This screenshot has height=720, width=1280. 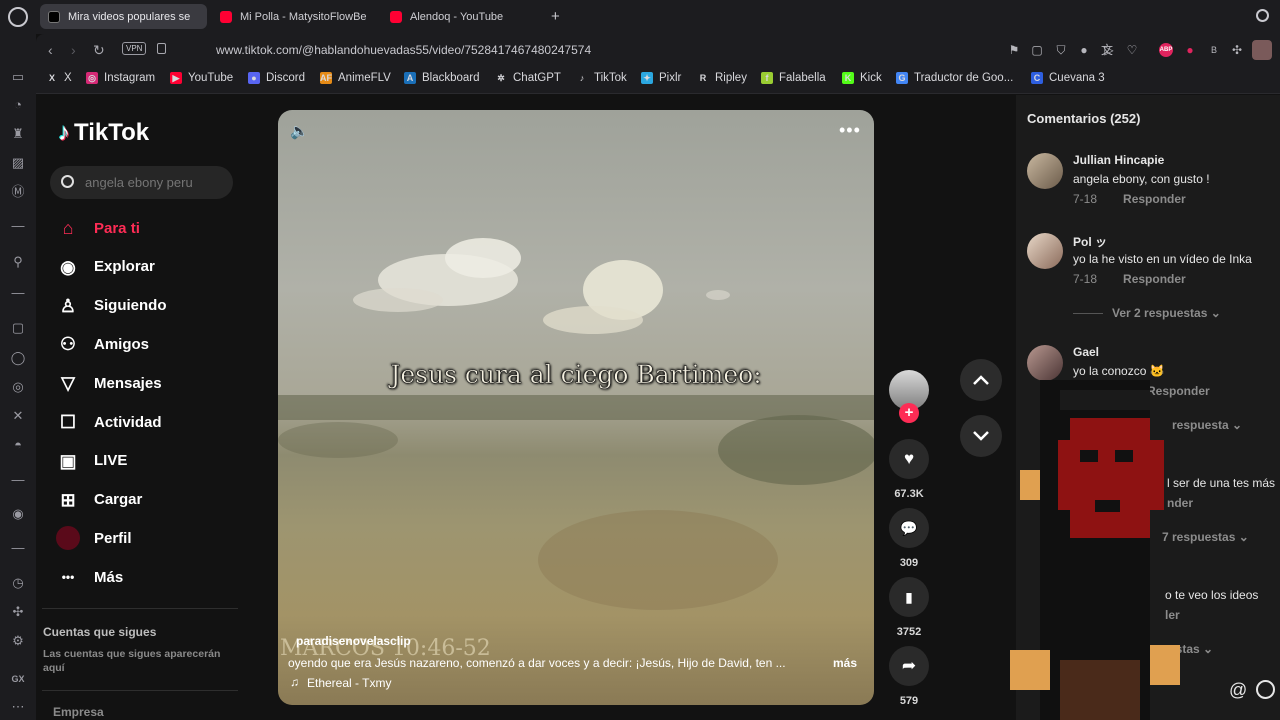 What do you see at coordinates (1160, 313) in the screenshot?
I see `view-replies-label: Ver 2 respuestas` at bounding box center [1160, 313].